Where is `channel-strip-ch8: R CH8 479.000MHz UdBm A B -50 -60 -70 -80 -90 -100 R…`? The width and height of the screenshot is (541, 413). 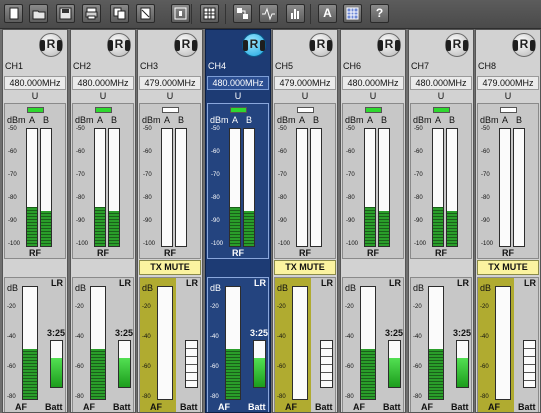
channel-strip-ch8: R CH8 479.000MHz UdBm A B -50 -60 -70 -80 -90 -100 R… is located at coordinates (508, 221).